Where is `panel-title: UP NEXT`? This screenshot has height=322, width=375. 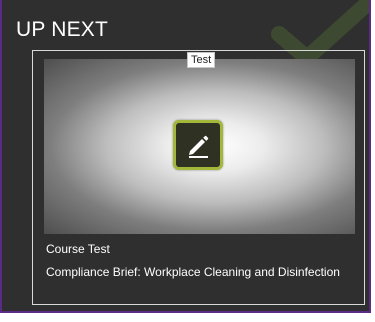 panel-title: UP NEXT is located at coordinates (62, 29).